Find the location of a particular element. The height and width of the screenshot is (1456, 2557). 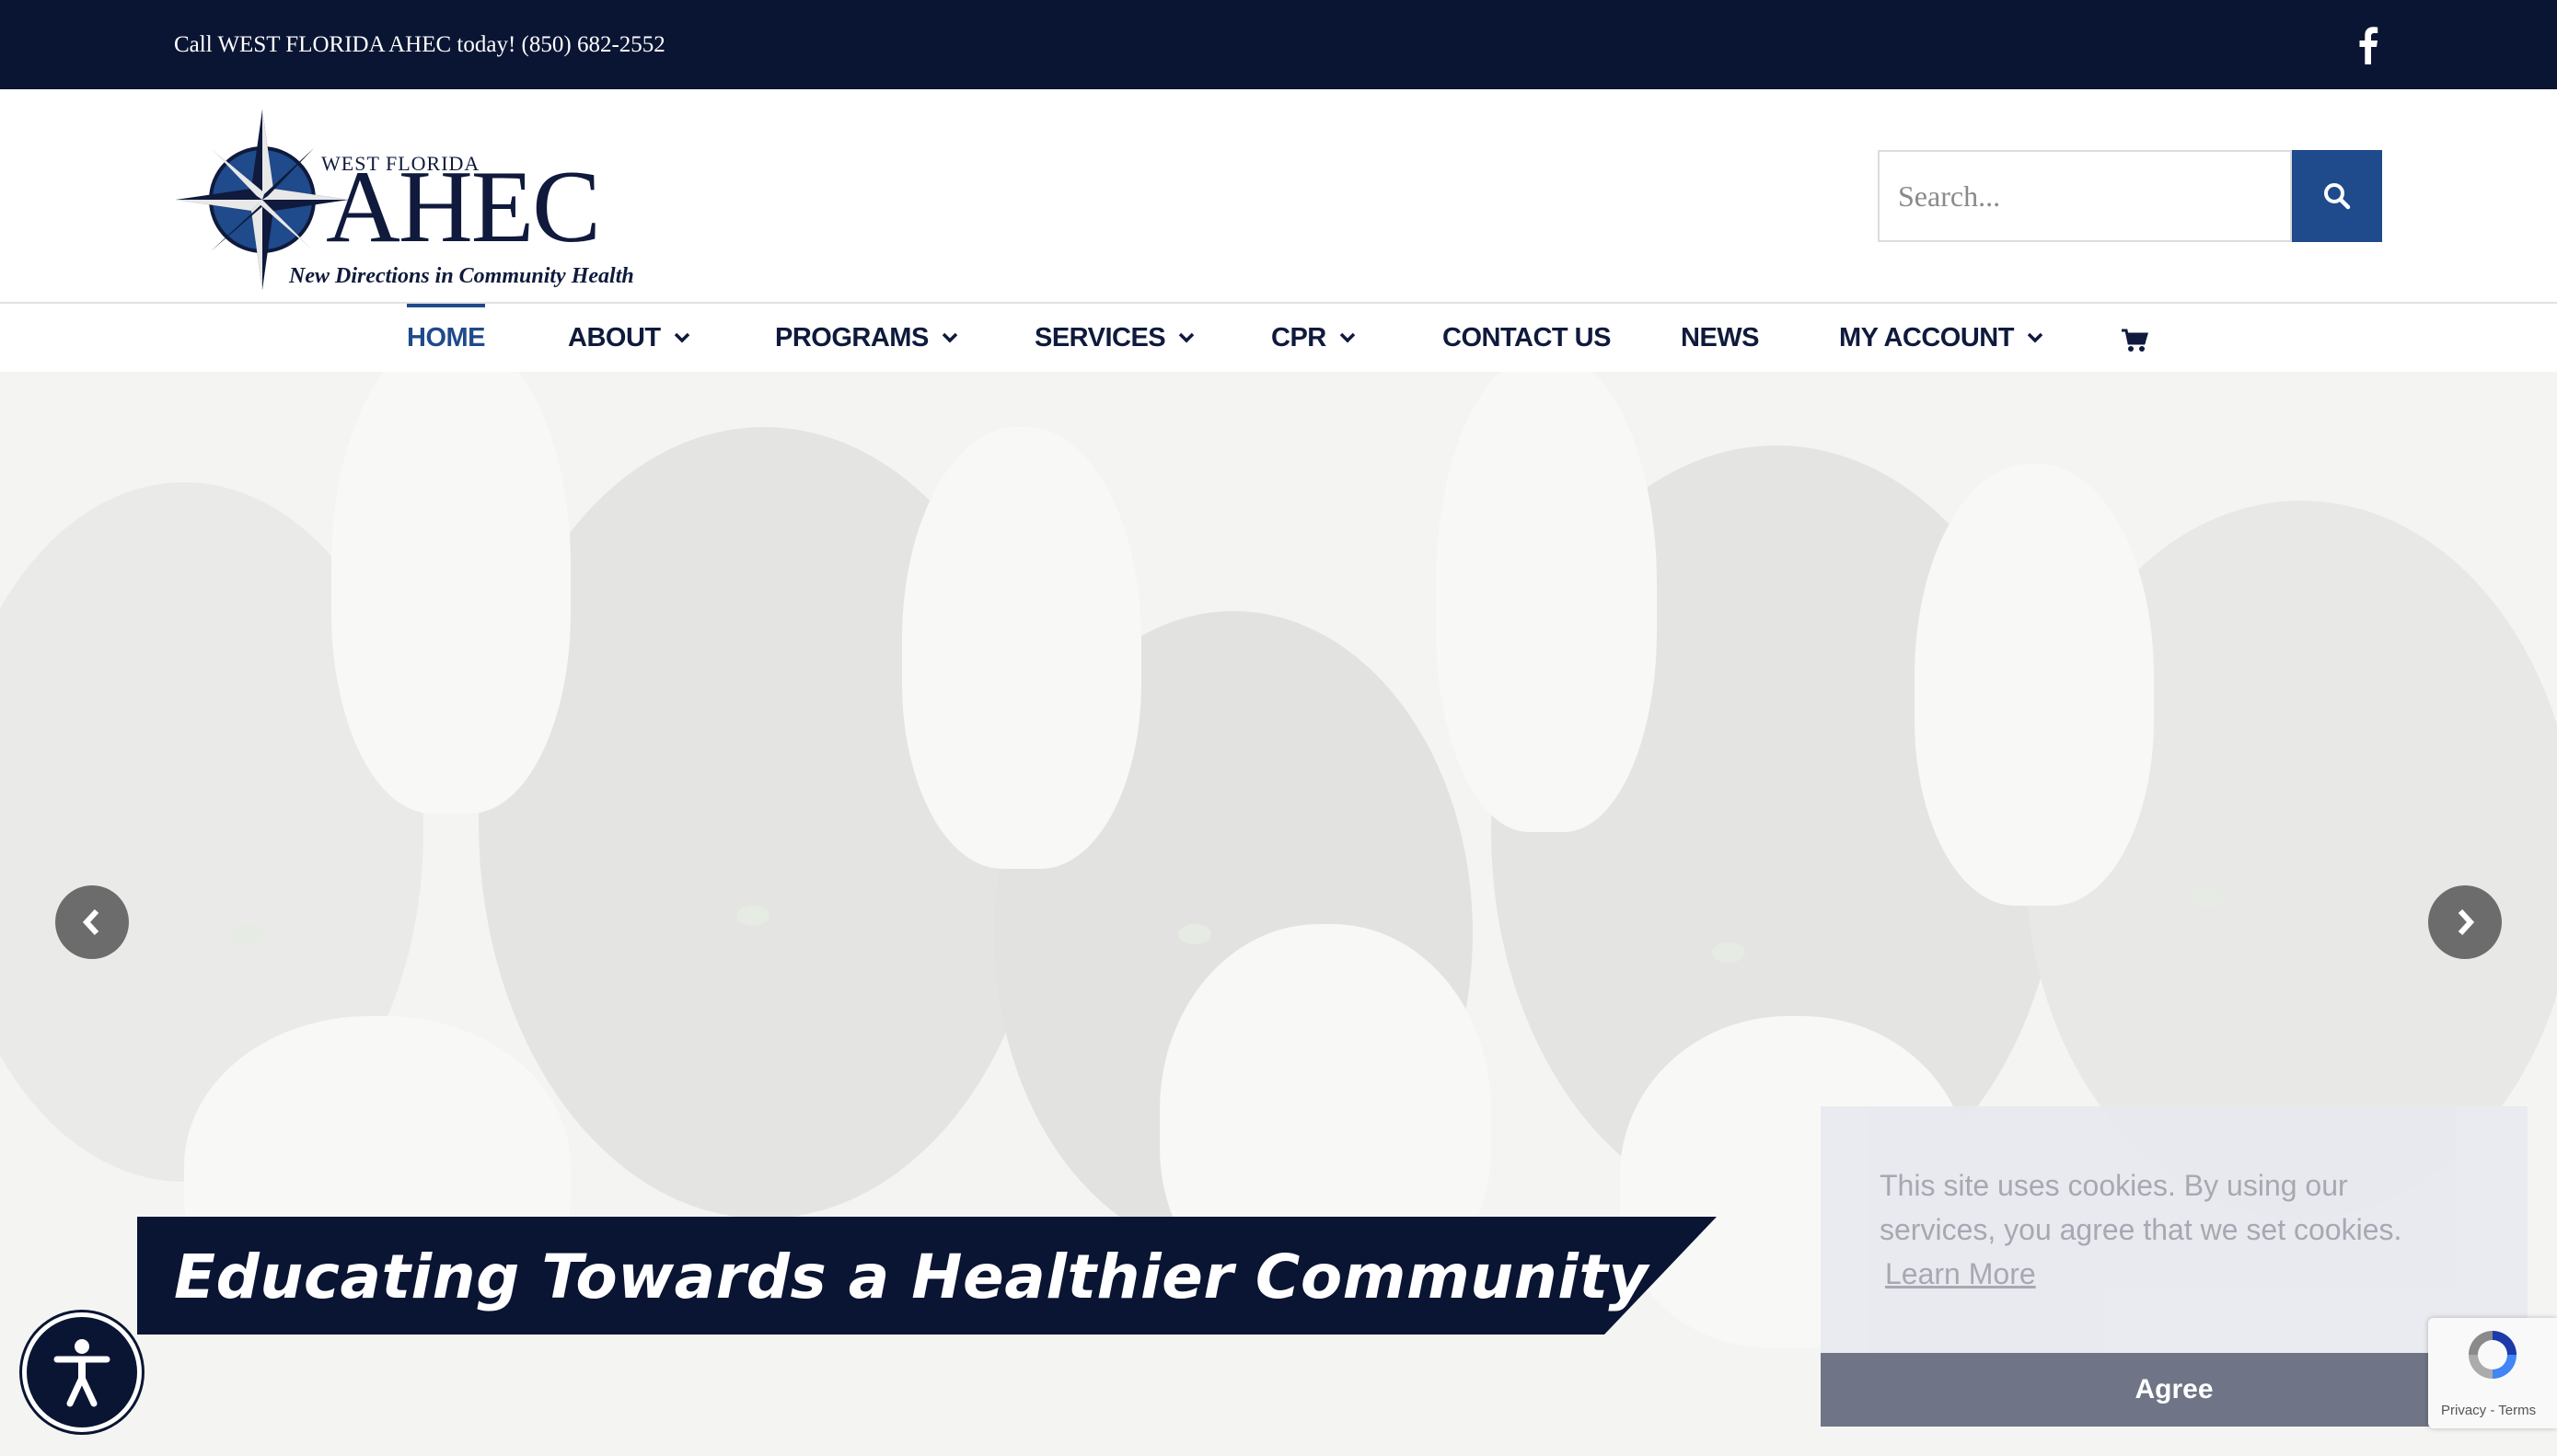

nav-item-home: HOME is located at coordinates (446, 338).